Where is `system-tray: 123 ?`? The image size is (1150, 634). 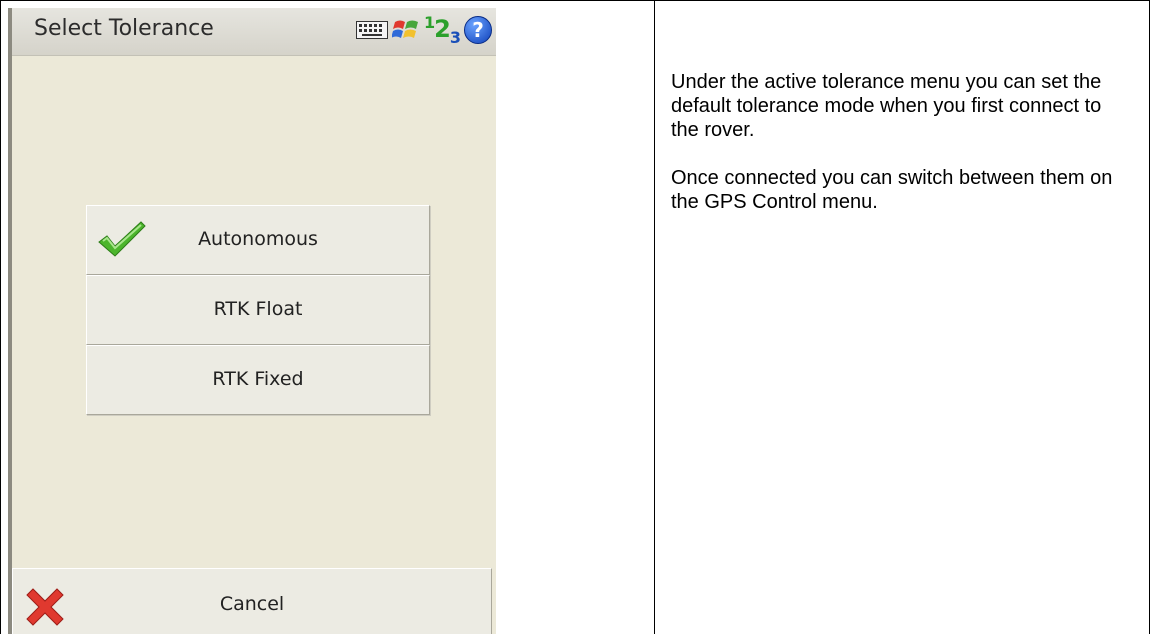
system-tray: 123 ? is located at coordinates (424, 30).